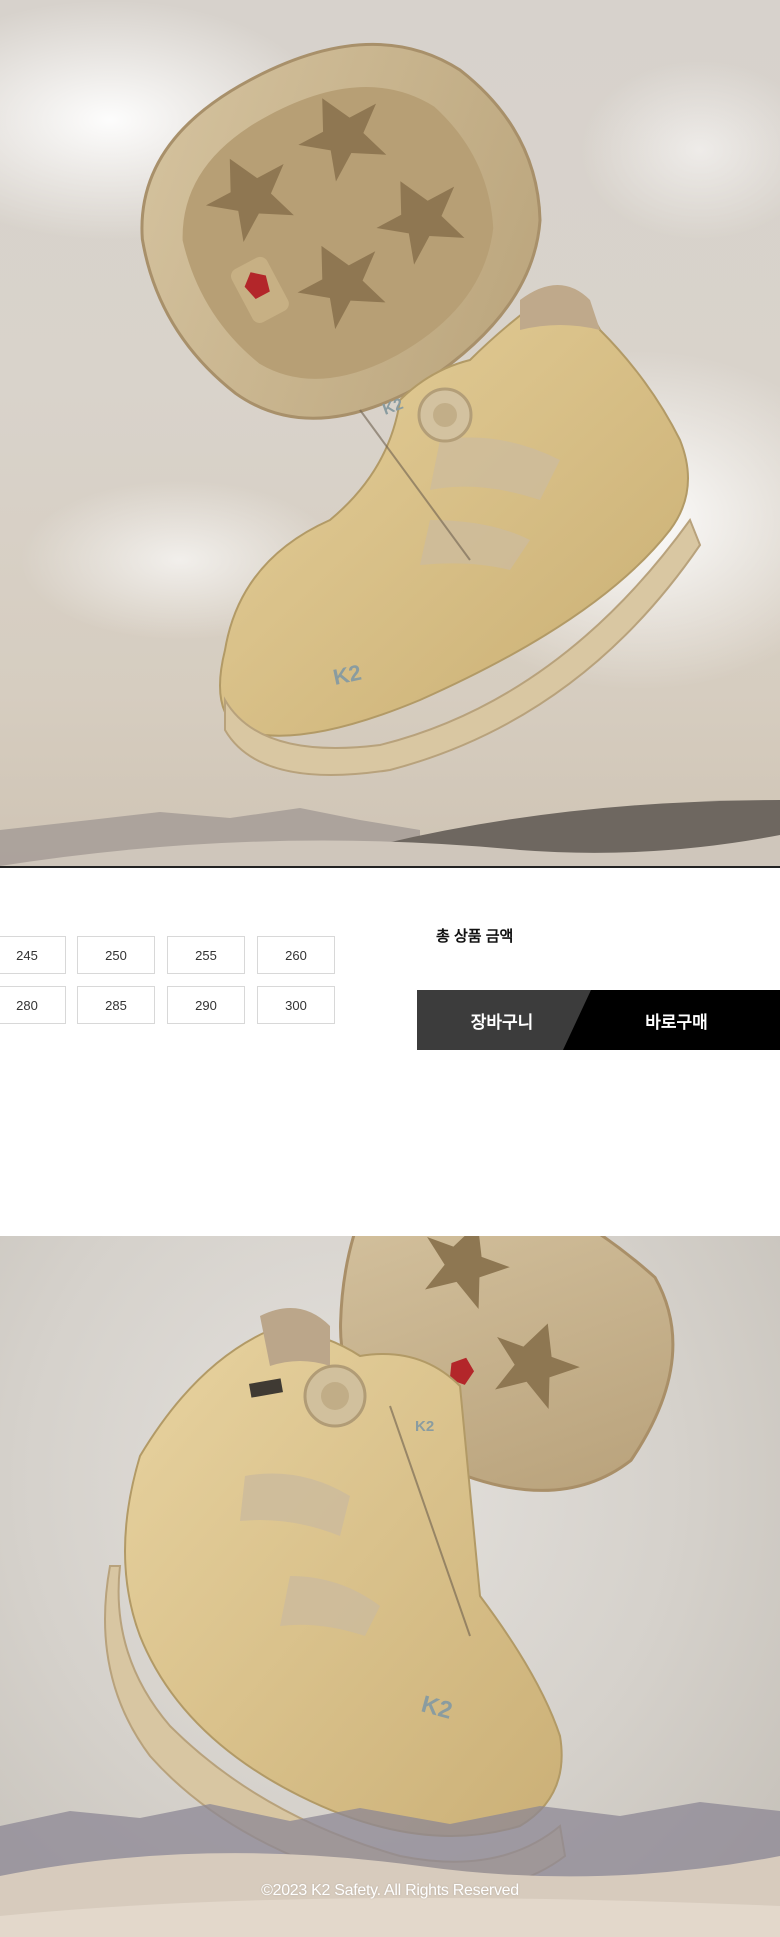 Image resolution: width=780 pixels, height=1937 pixels. I want to click on size-option-250: 250, so click(116, 955).